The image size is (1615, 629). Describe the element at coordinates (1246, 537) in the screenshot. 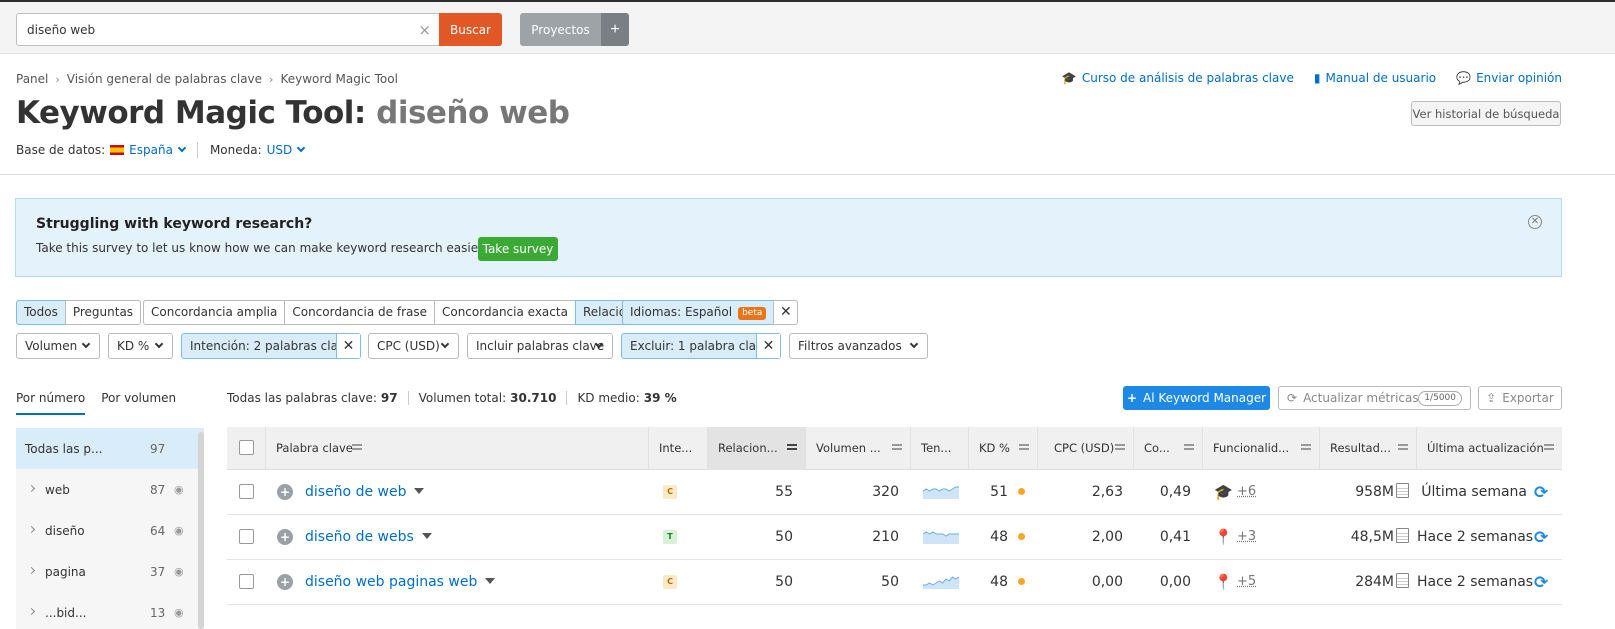

I see `serp-features-more: +3` at that location.